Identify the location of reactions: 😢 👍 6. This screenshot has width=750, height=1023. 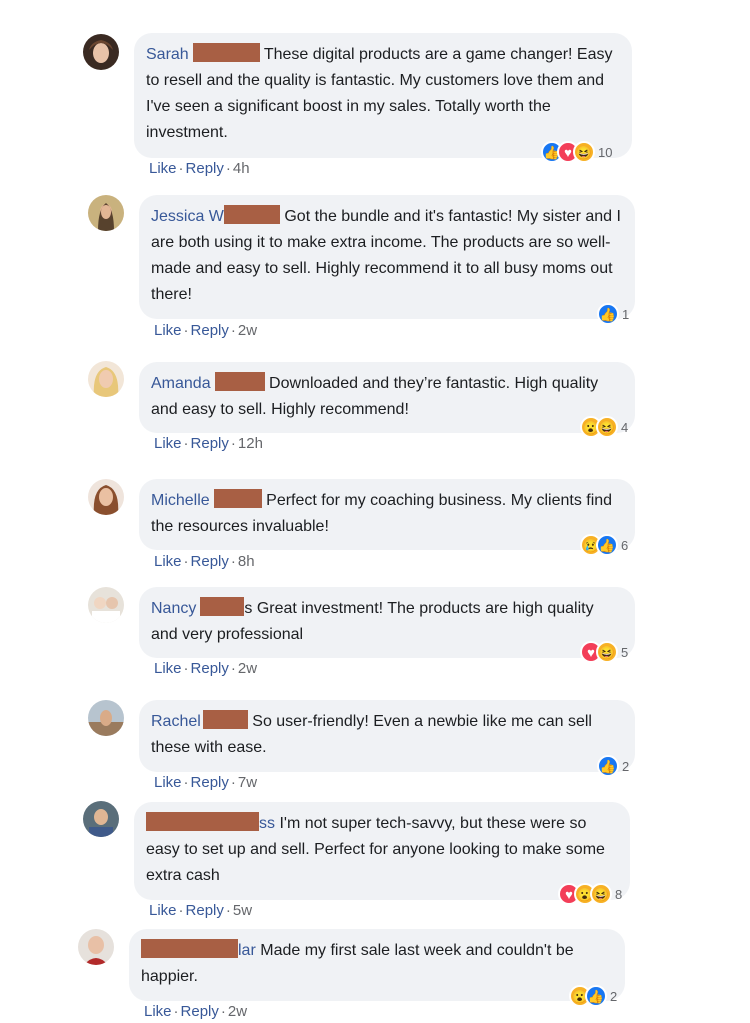
(604, 545).